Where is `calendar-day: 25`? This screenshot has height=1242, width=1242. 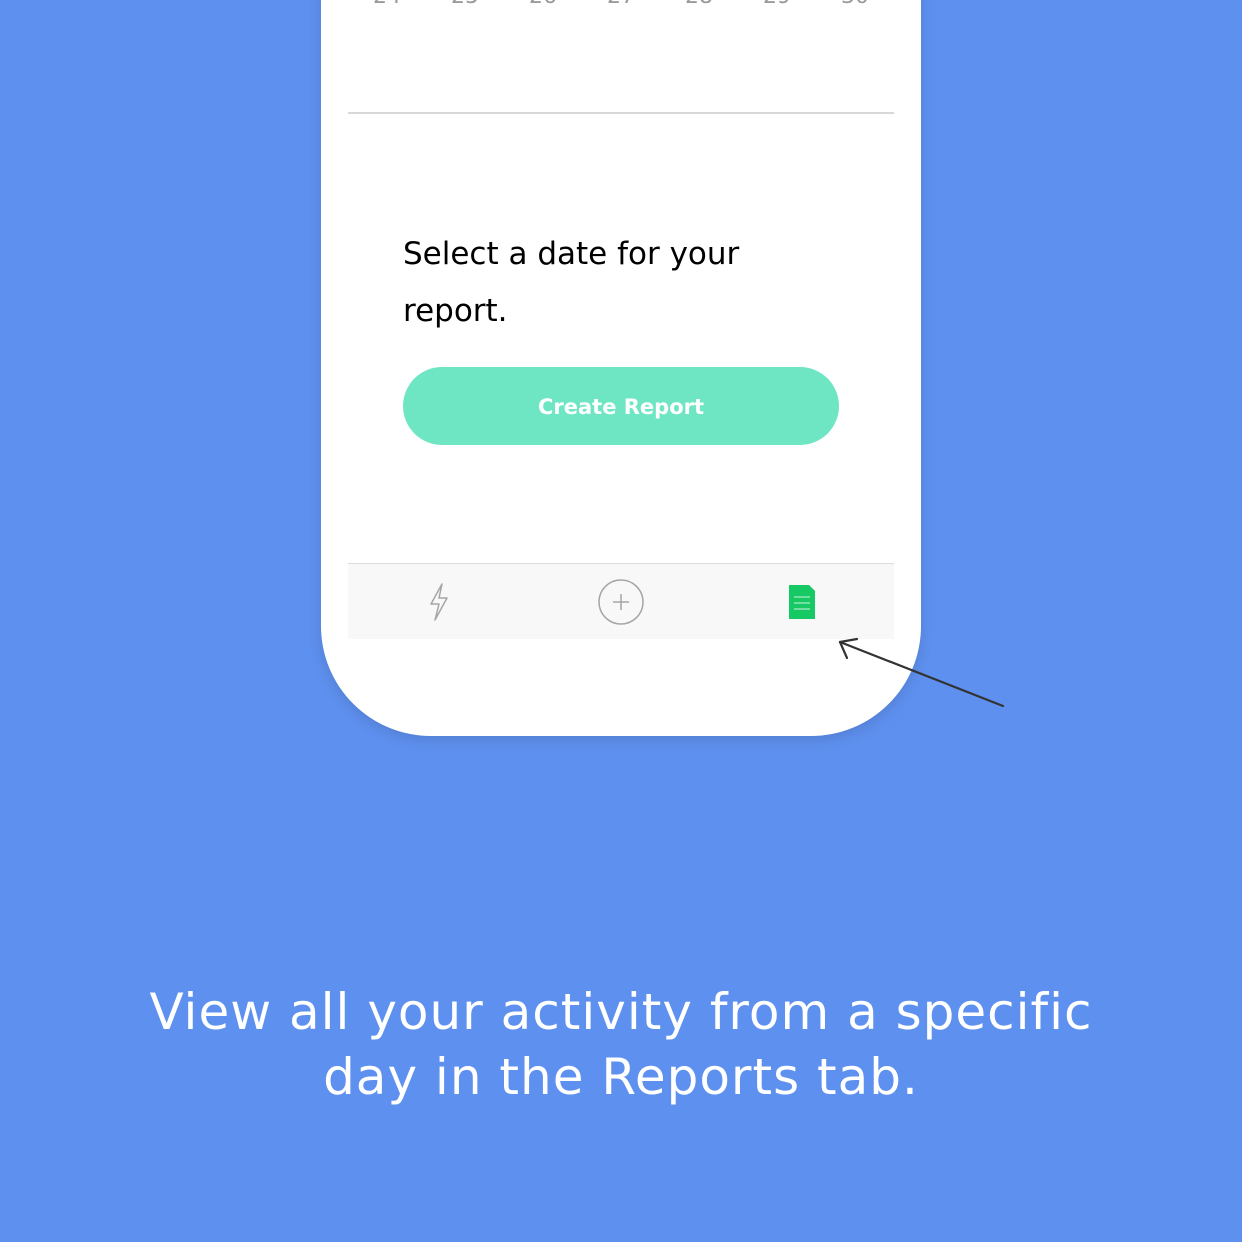 calendar-day: 25 is located at coordinates (465, 4).